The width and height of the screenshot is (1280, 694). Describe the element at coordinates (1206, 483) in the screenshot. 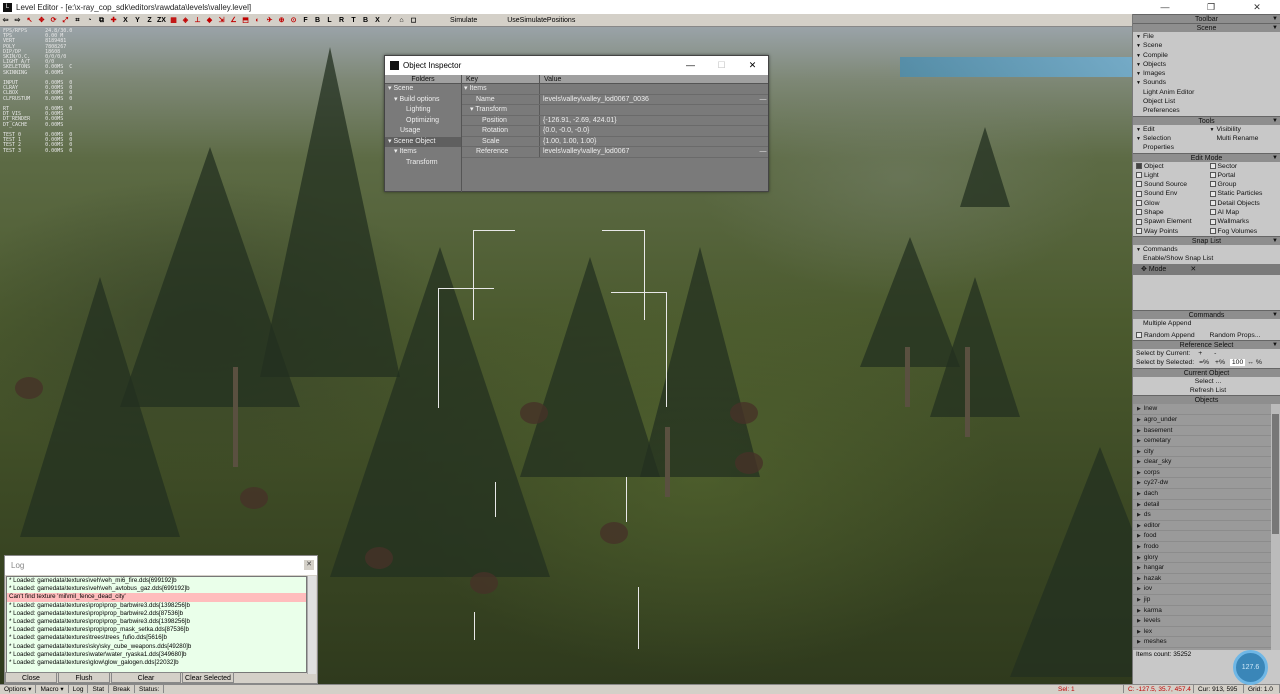

I see `object-folder-item: ▶cy27-dw` at that location.